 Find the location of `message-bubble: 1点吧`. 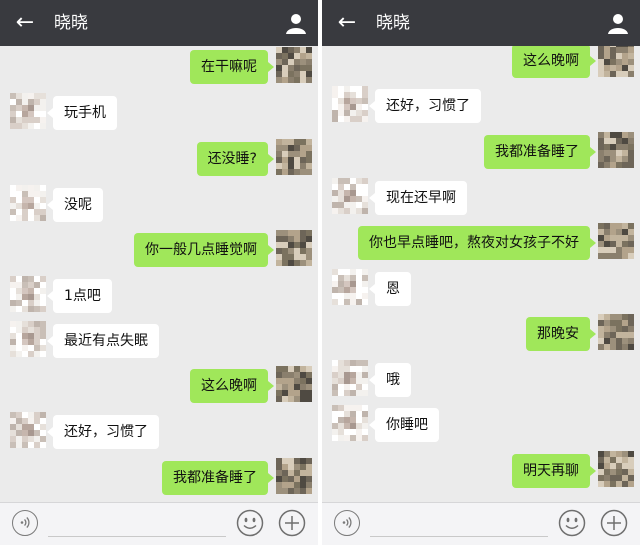

message-bubble: 1点吧 is located at coordinates (79, 296).